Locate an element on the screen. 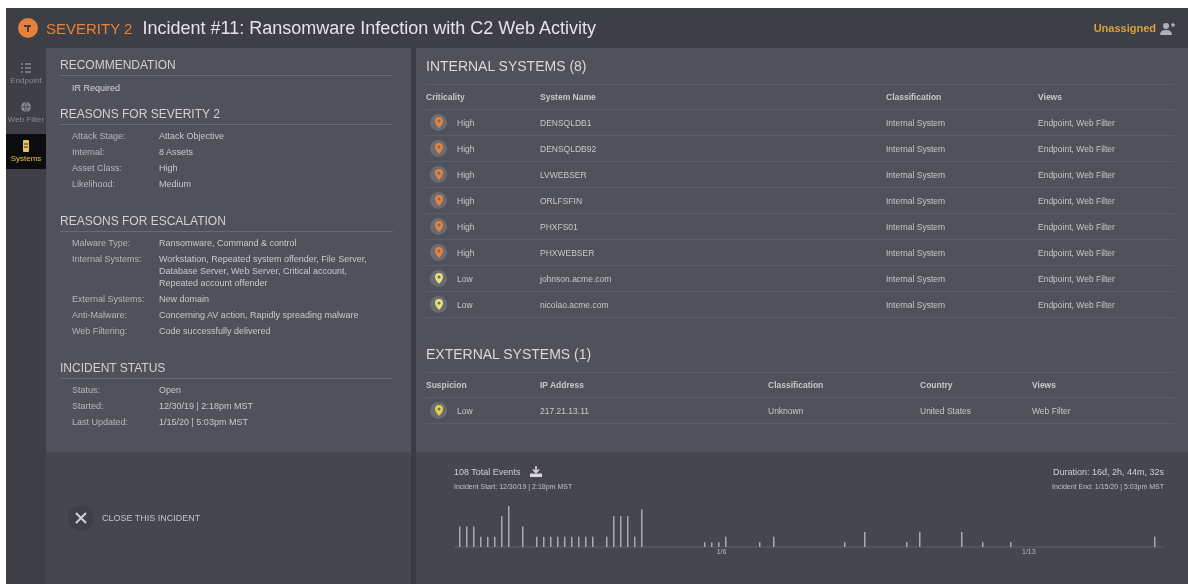 Image resolution: width=1188 pixels, height=584 pixels. table-cell-text: nicolao.acme.com is located at coordinates (575, 304).